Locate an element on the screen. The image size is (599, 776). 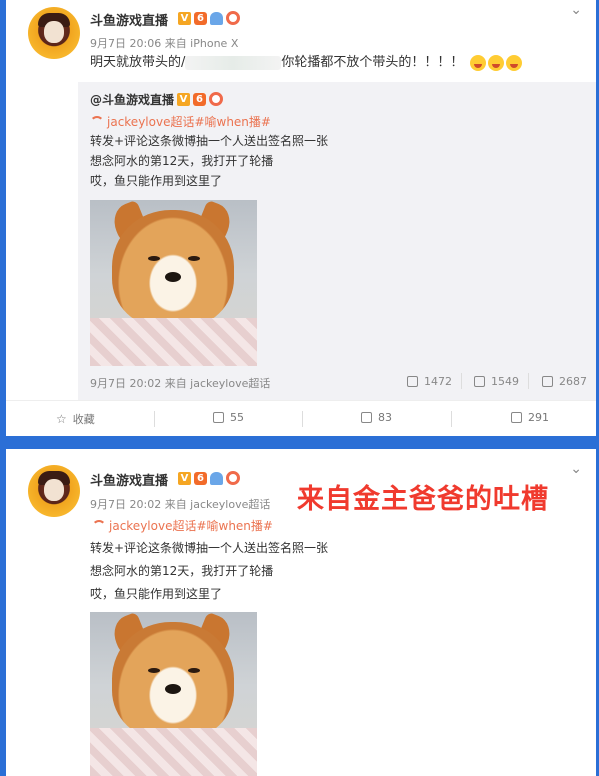
like-count-value: 2687 is located at coordinates (573, 381).